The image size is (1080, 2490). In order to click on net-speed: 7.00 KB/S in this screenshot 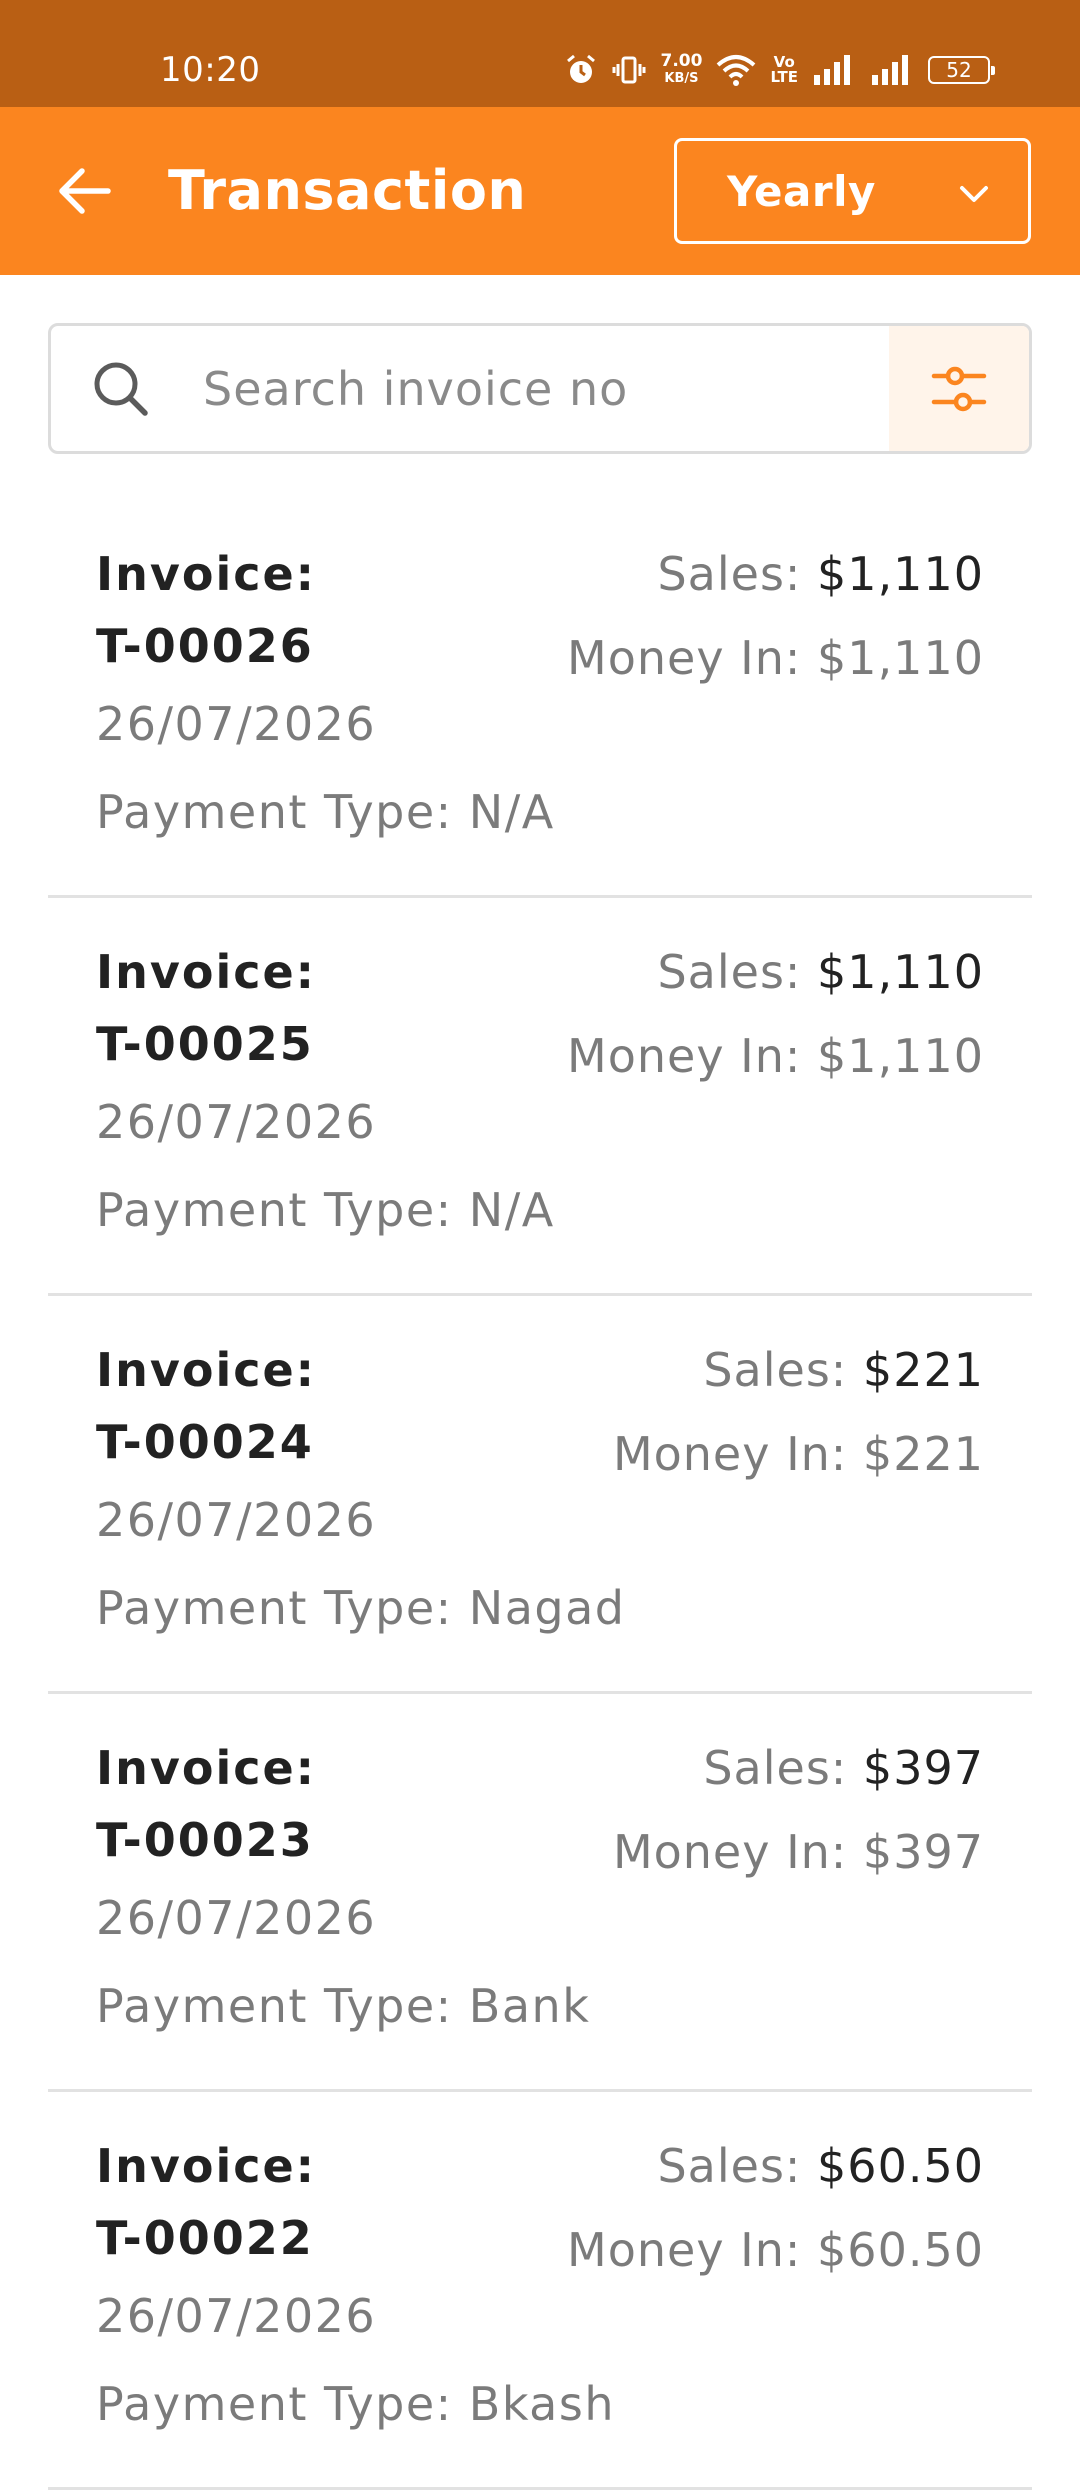, I will do `click(681, 70)`.